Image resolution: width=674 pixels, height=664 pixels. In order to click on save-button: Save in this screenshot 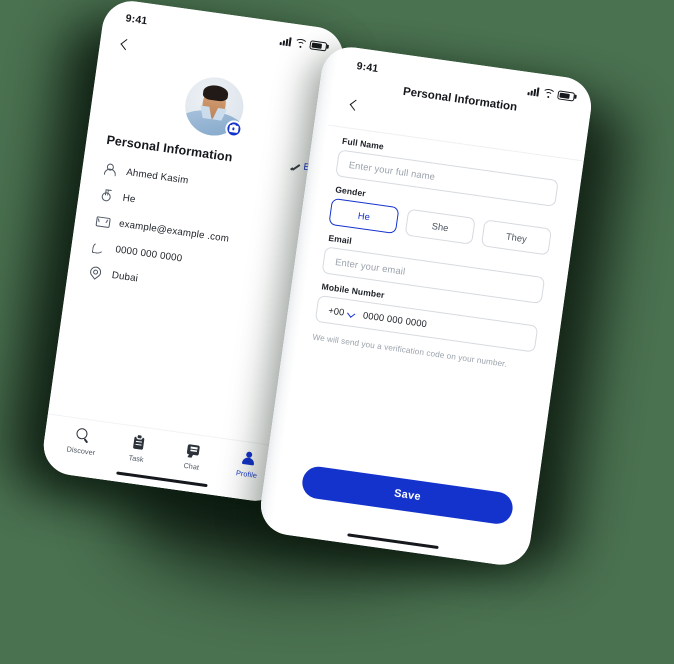, I will do `click(407, 495)`.